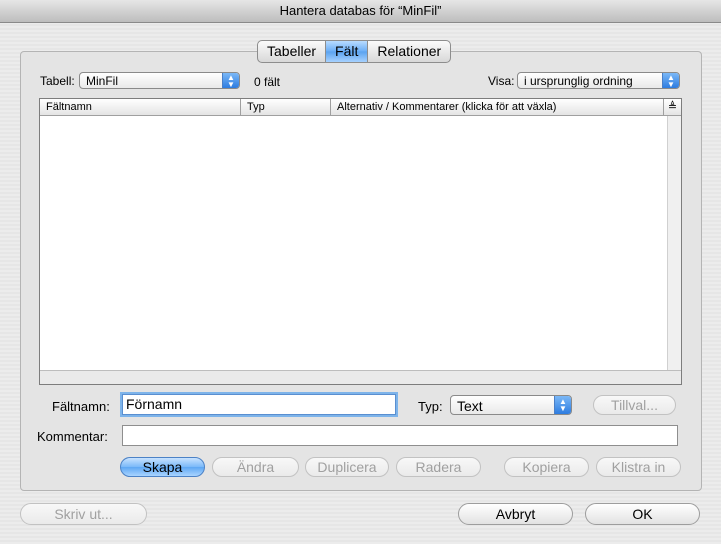 The width and height of the screenshot is (721, 544). Describe the element at coordinates (72, 436) in the screenshot. I see `comment-label: Kommentar:` at that location.